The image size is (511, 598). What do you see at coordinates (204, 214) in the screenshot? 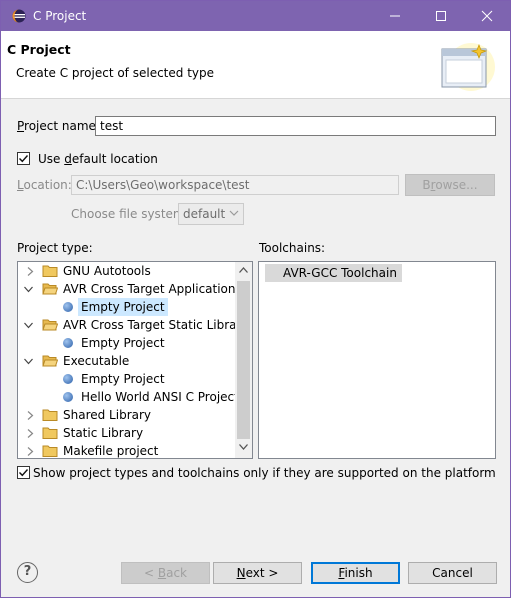
I see `file-system-value: default` at bounding box center [204, 214].